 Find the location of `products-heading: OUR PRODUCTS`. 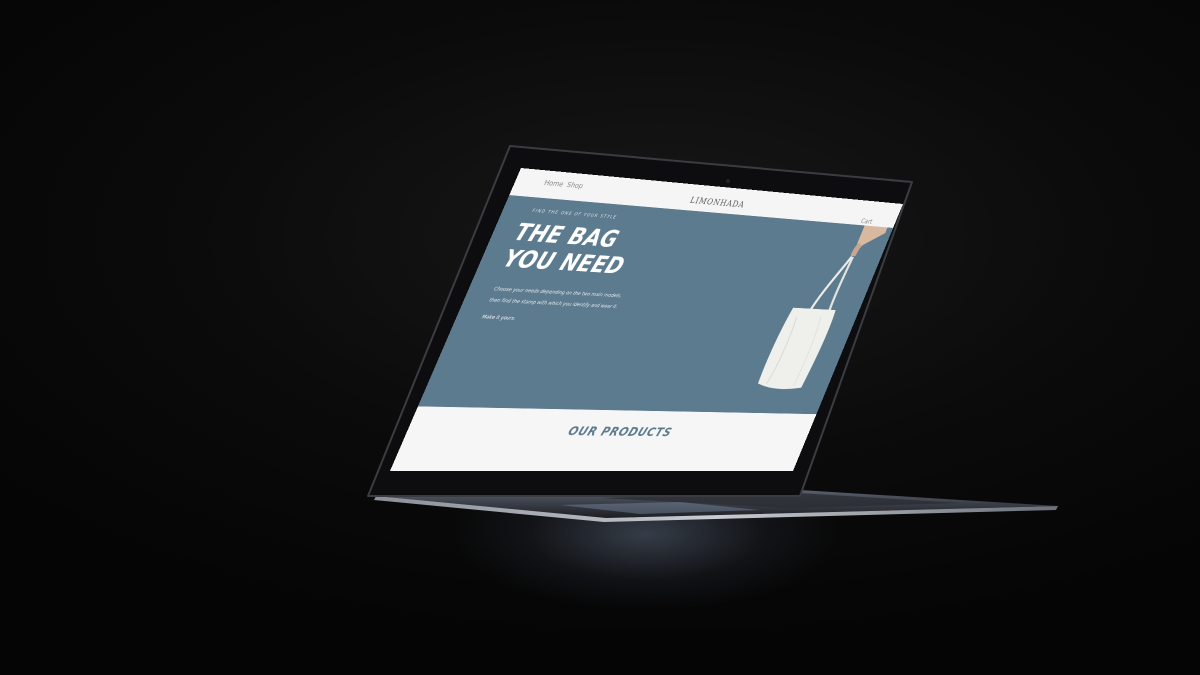

products-heading: OUR PRODUCTS is located at coordinates (620, 431).